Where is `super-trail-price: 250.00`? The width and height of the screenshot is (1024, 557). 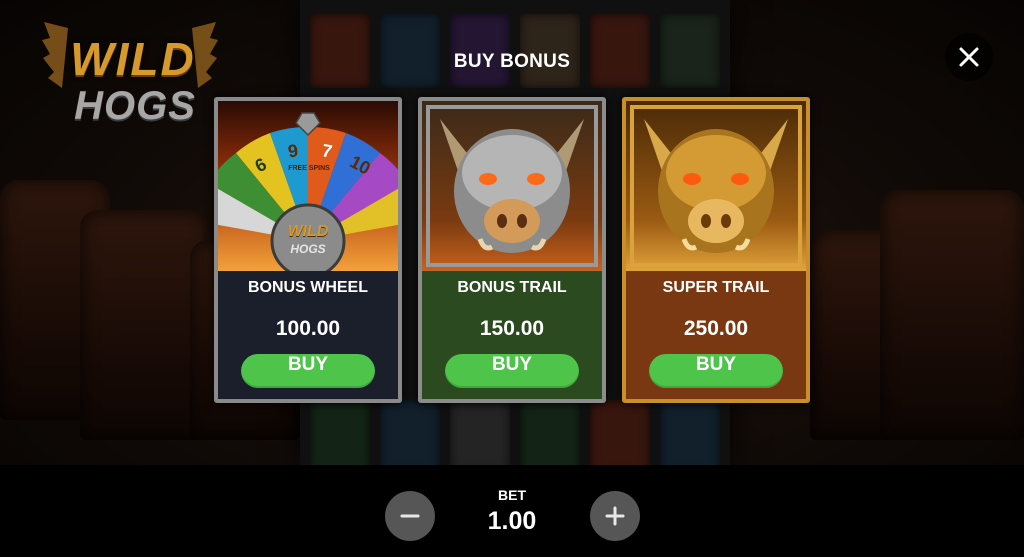 super-trail-price: 250.00 is located at coordinates (716, 328).